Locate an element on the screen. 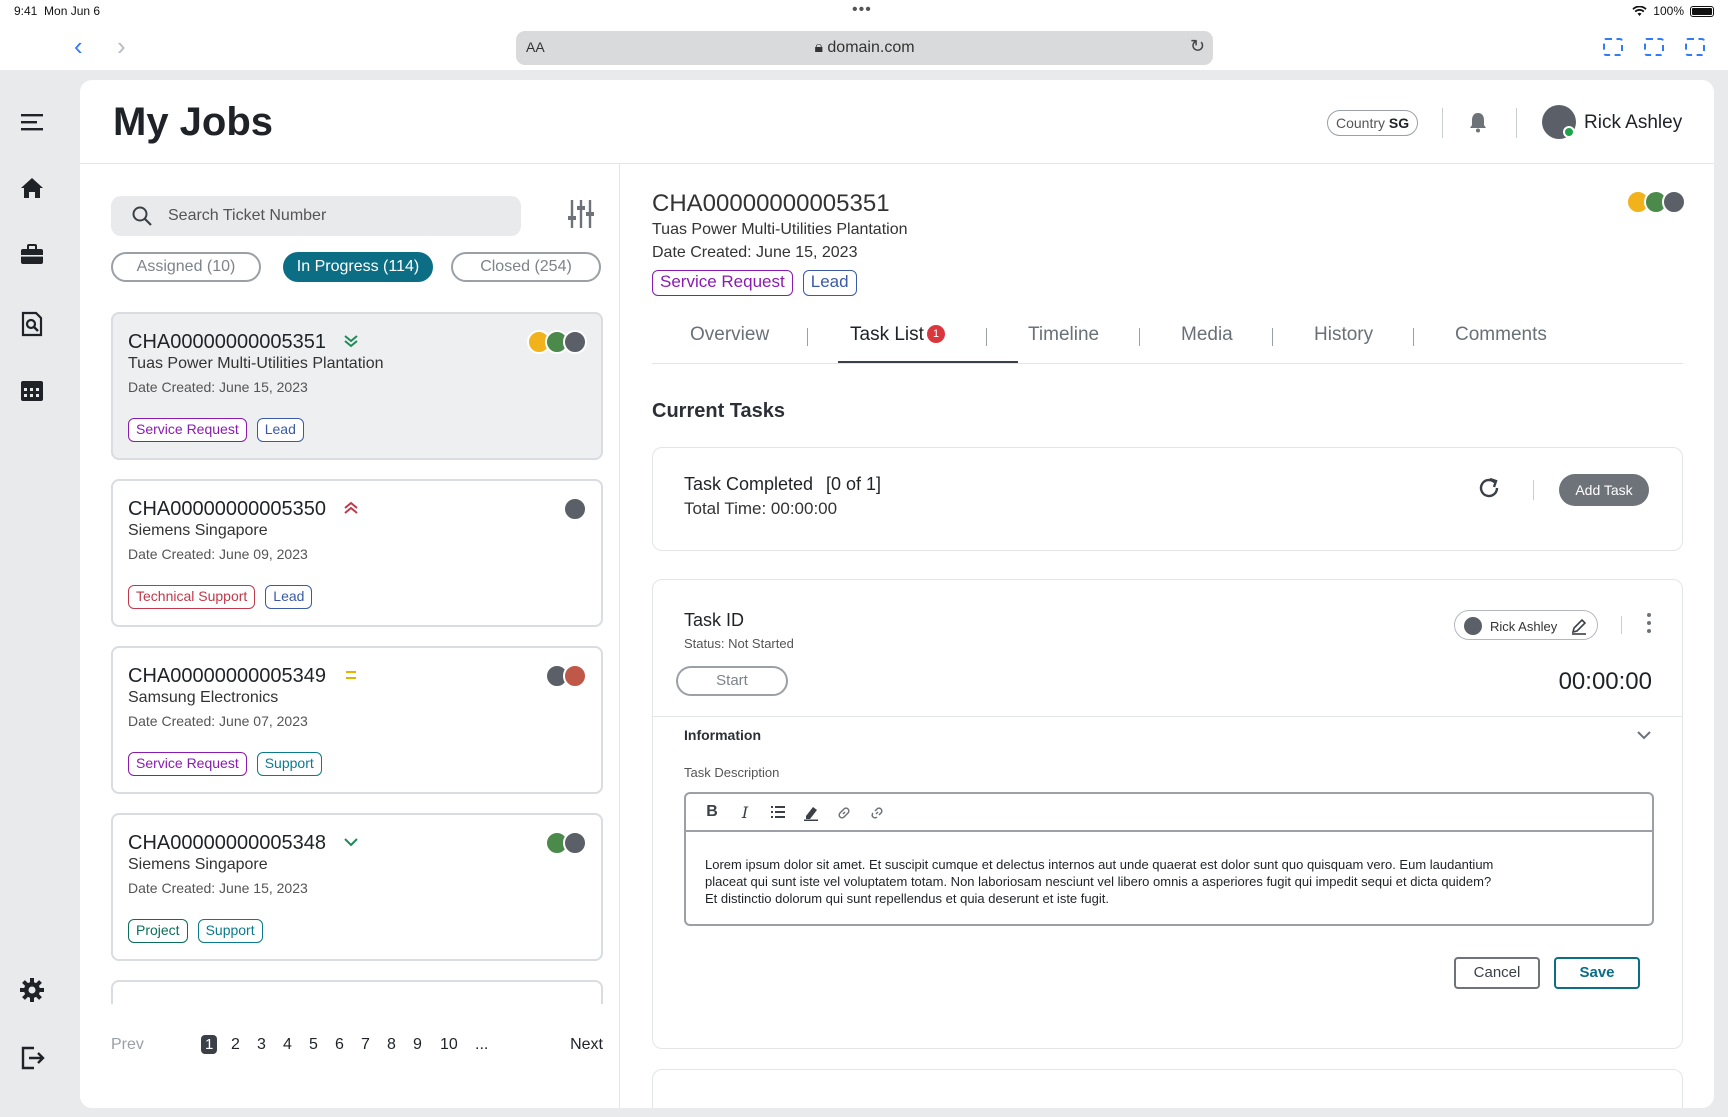 The width and height of the screenshot is (1728, 1117). address-bar: AA 🔒︎ domain.com ↻ is located at coordinates (864, 48).